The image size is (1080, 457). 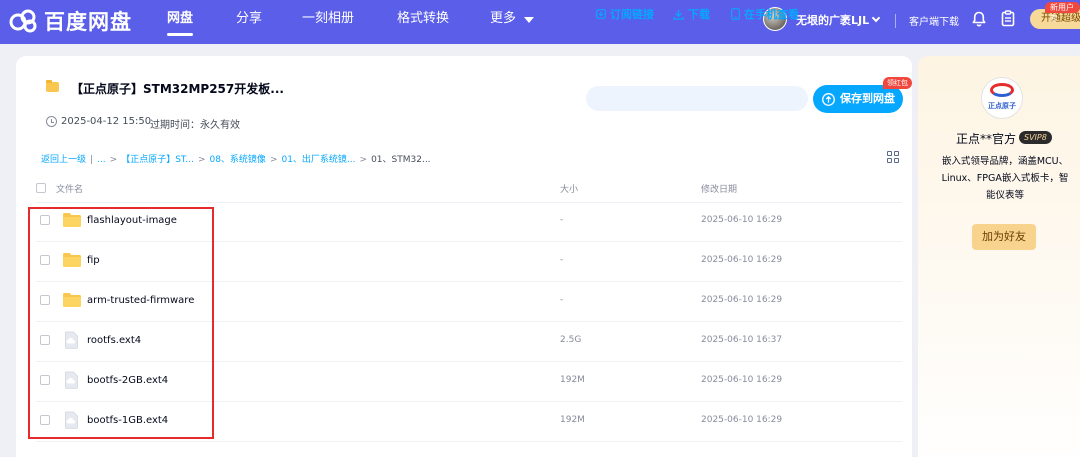 What do you see at coordinates (979, 19) in the screenshot?
I see `bell-icon` at bounding box center [979, 19].